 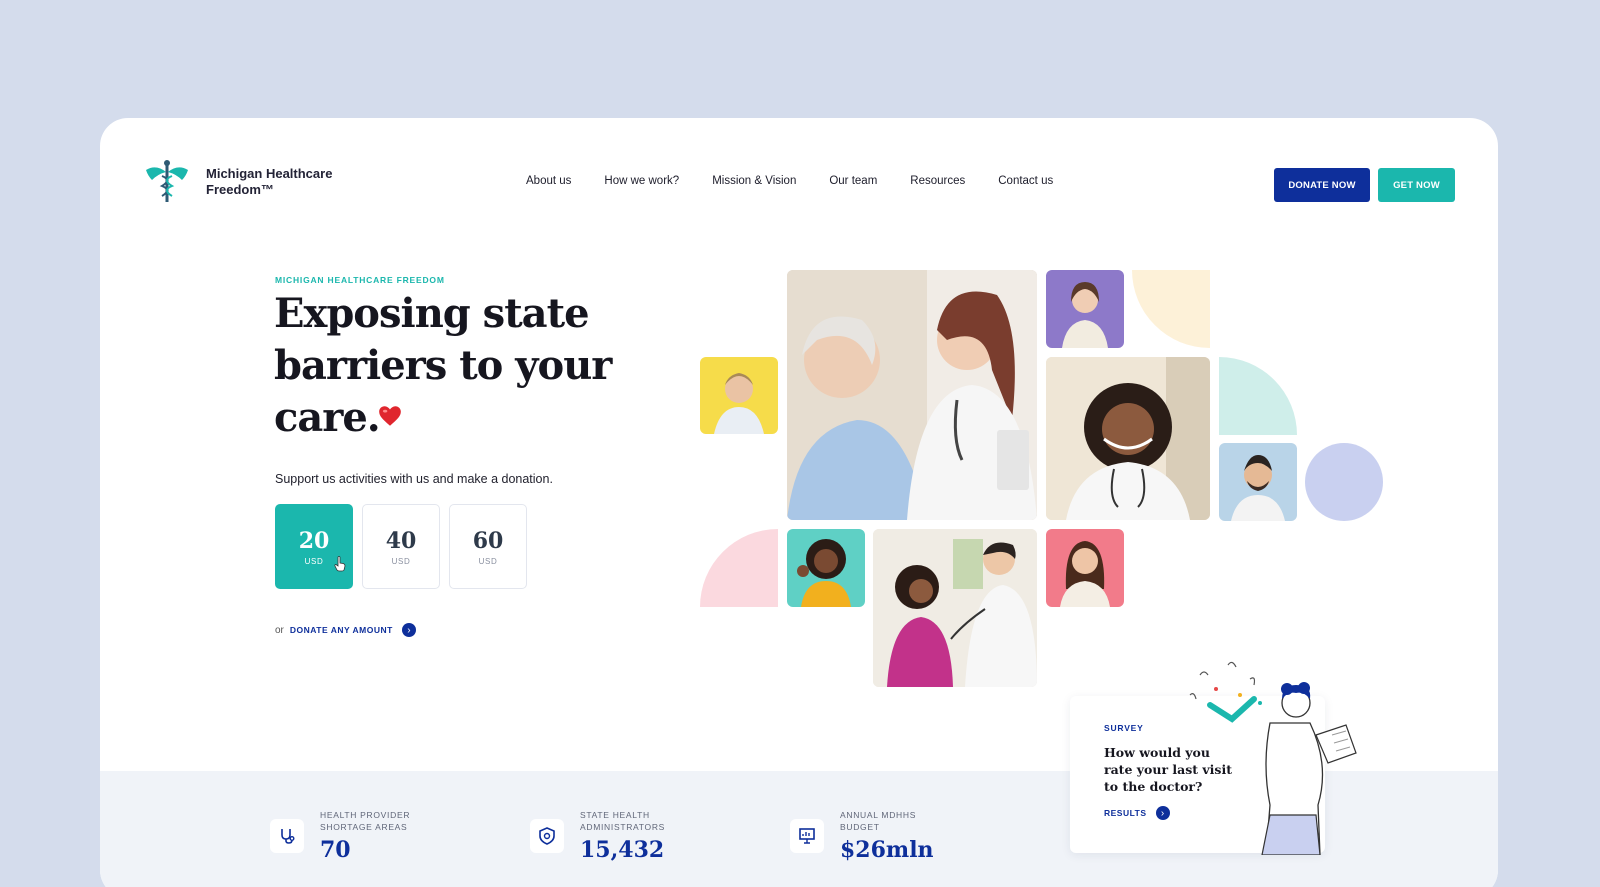 What do you see at coordinates (754, 181) in the screenshot?
I see `nav-mission-vision: Mission & Vision` at bounding box center [754, 181].